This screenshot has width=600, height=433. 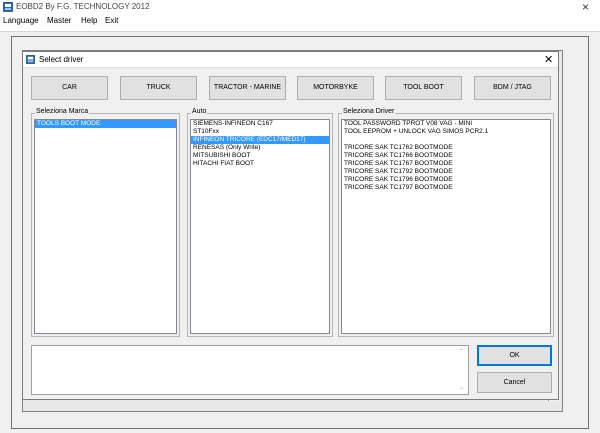 What do you see at coordinates (158, 88) in the screenshot?
I see `category-truck-button: TRUCK` at bounding box center [158, 88].